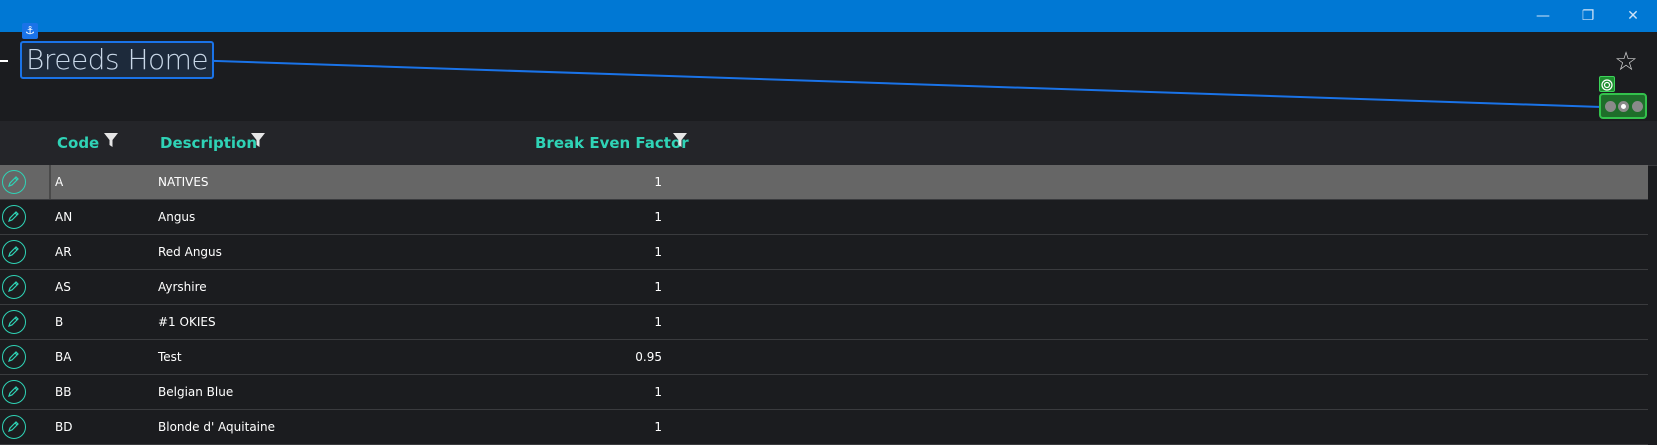 The height and width of the screenshot is (445, 1657). Describe the element at coordinates (824, 392) in the screenshot. I see `table-row: BB Belgian Blue 1` at that location.